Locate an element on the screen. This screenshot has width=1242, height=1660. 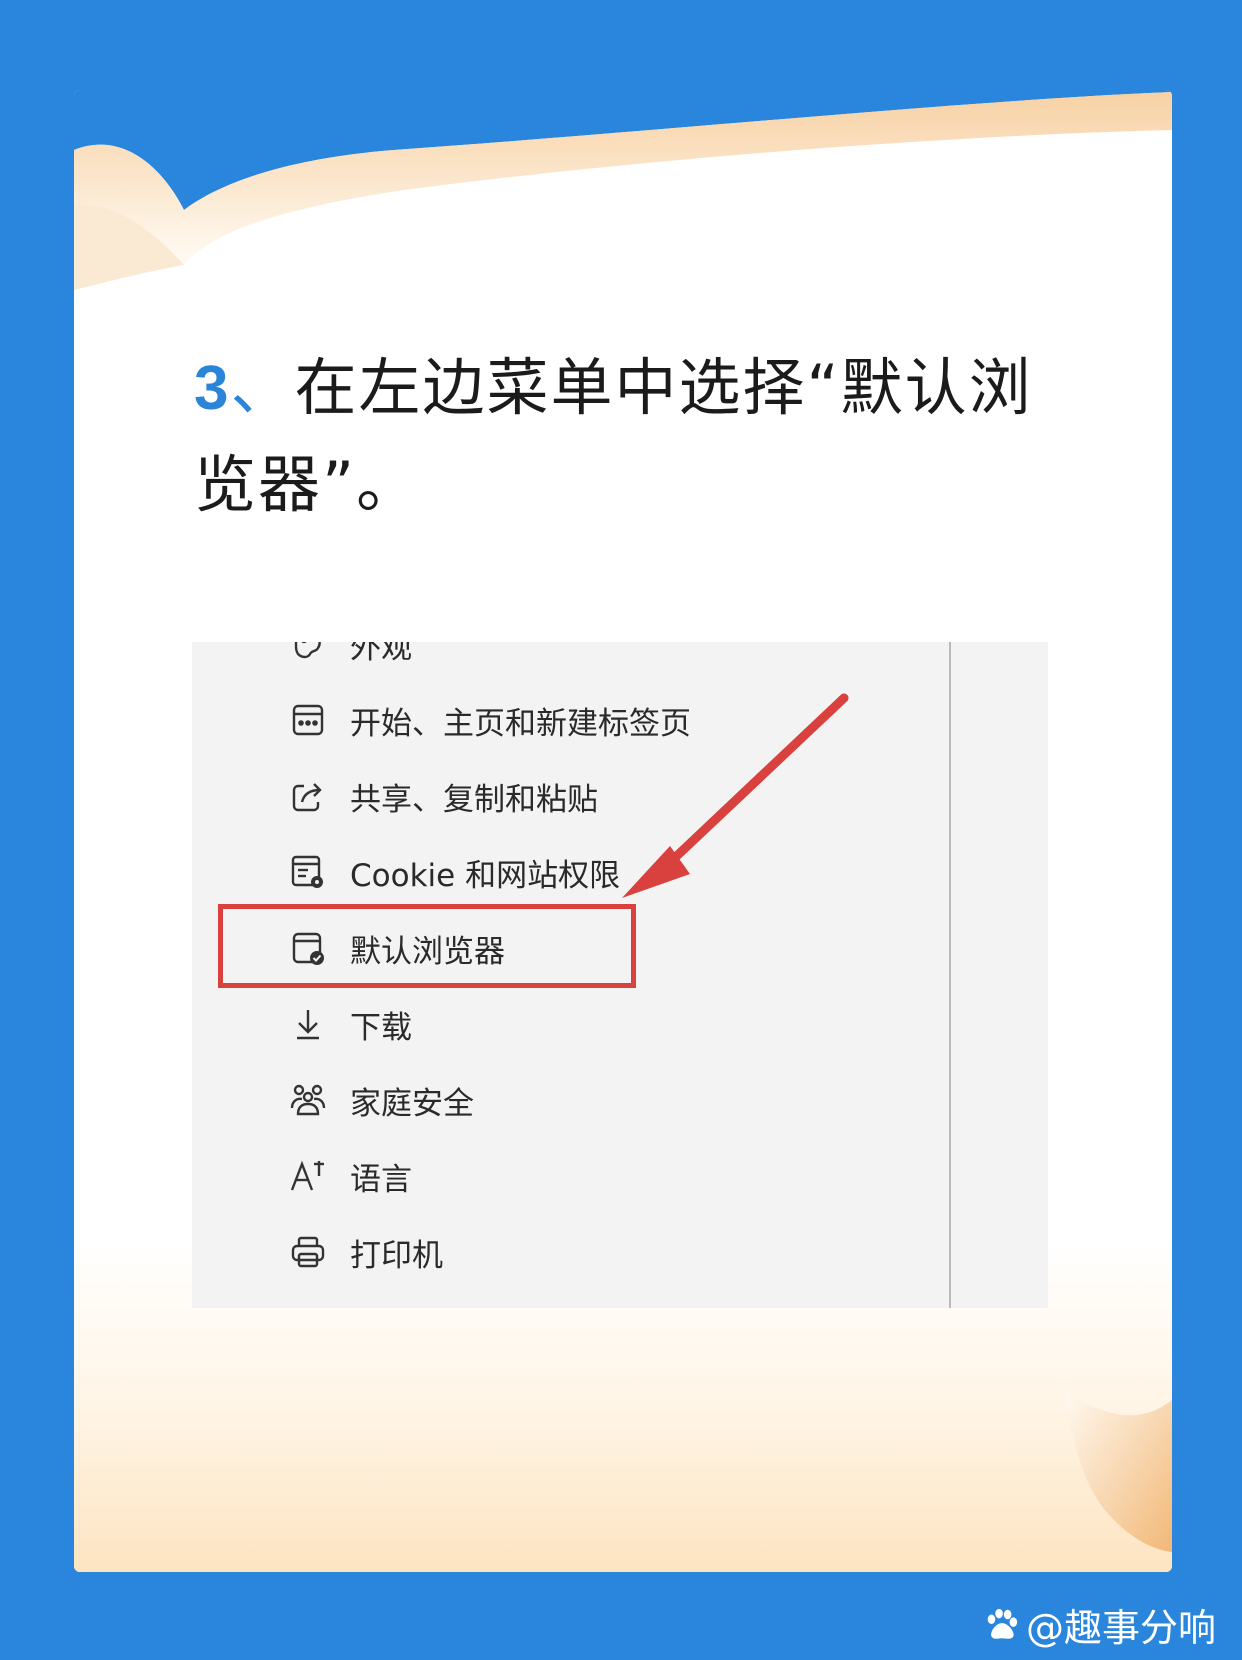
step-text: 在左边菜单中选择“默认浏览器”。 is located at coordinates (613, 436).